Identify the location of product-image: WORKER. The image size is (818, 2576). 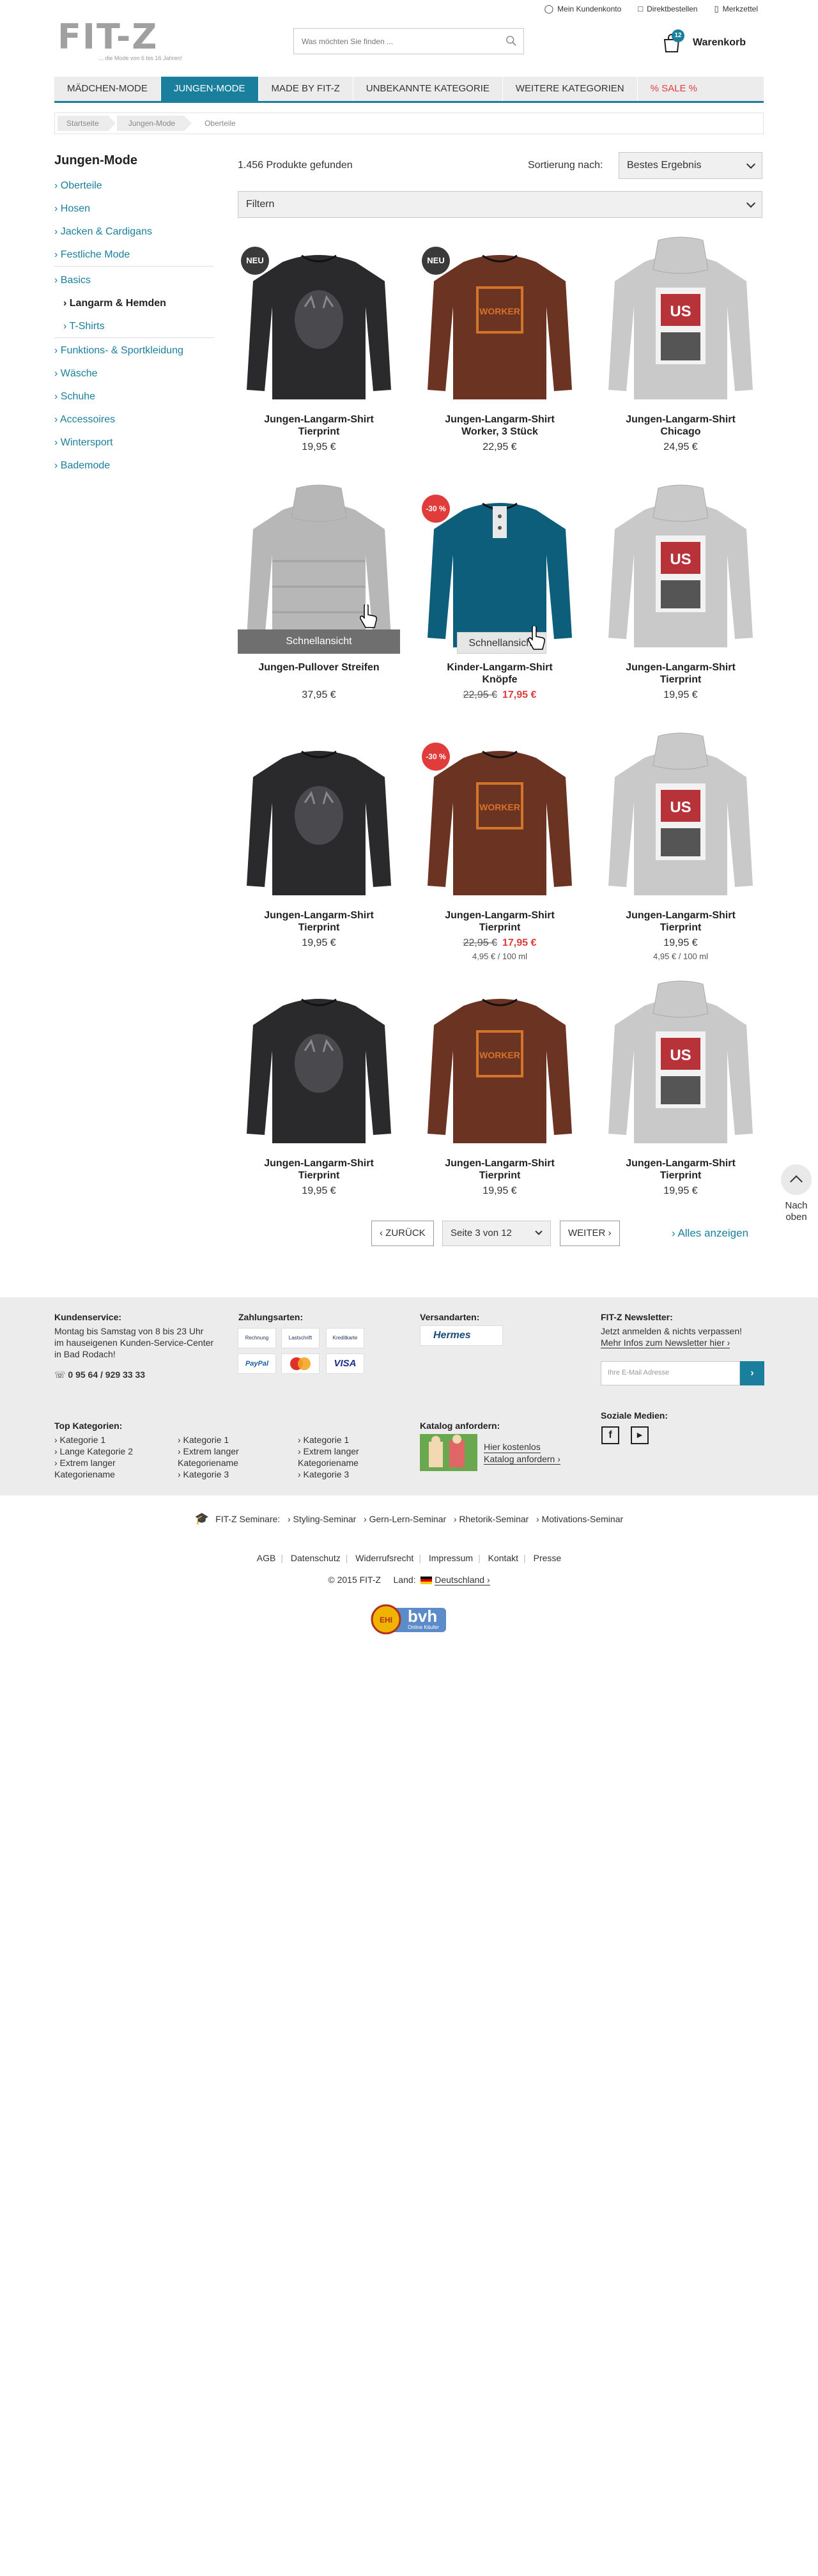
(500, 1065).